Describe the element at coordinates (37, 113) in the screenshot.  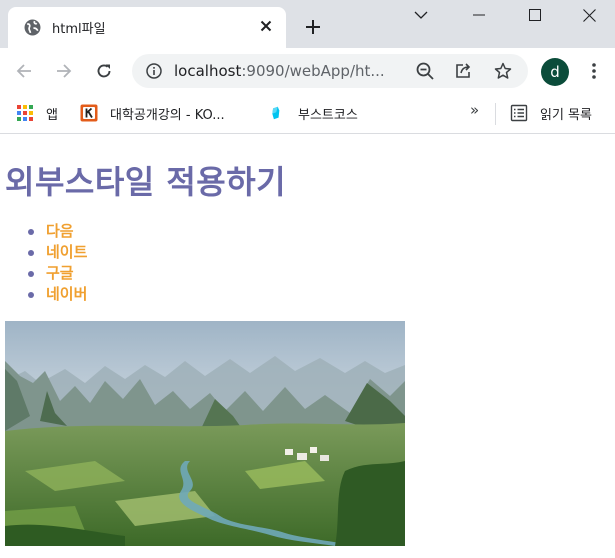
I see `bookmark-apps: 앱` at that location.